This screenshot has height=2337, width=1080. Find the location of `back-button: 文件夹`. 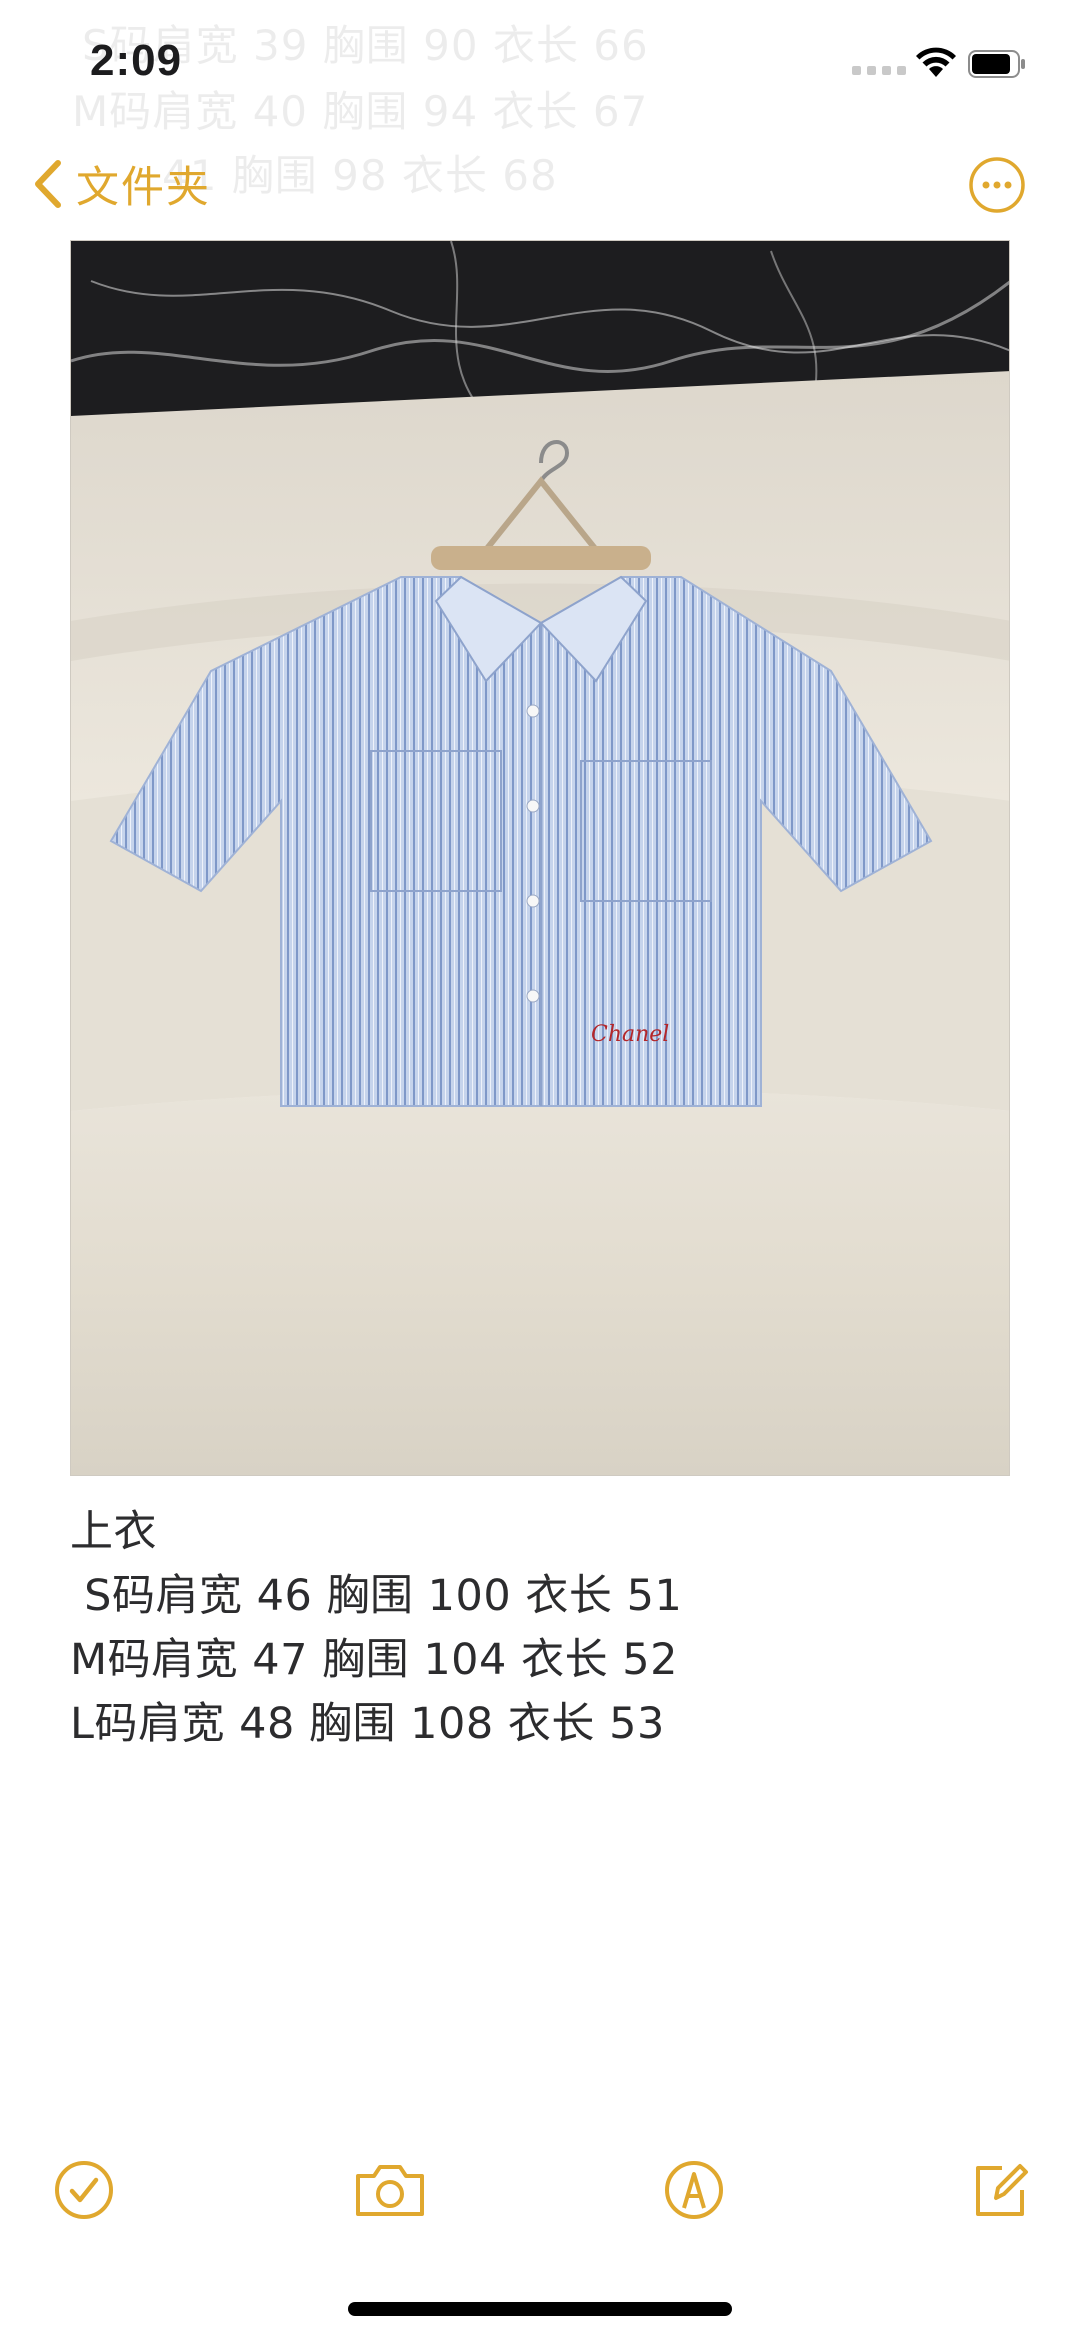

back-button: 文件夹 is located at coordinates (120, 184).